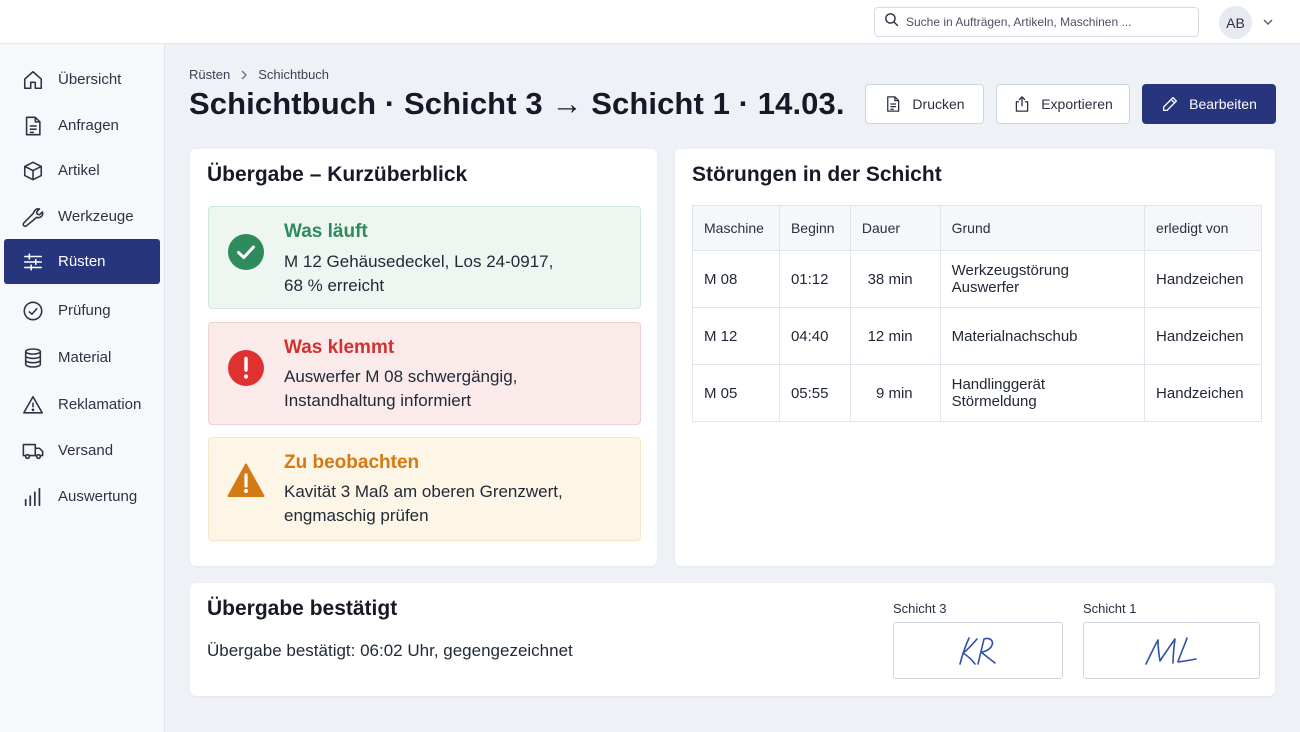  I want to click on search-box, so click(1036, 22).